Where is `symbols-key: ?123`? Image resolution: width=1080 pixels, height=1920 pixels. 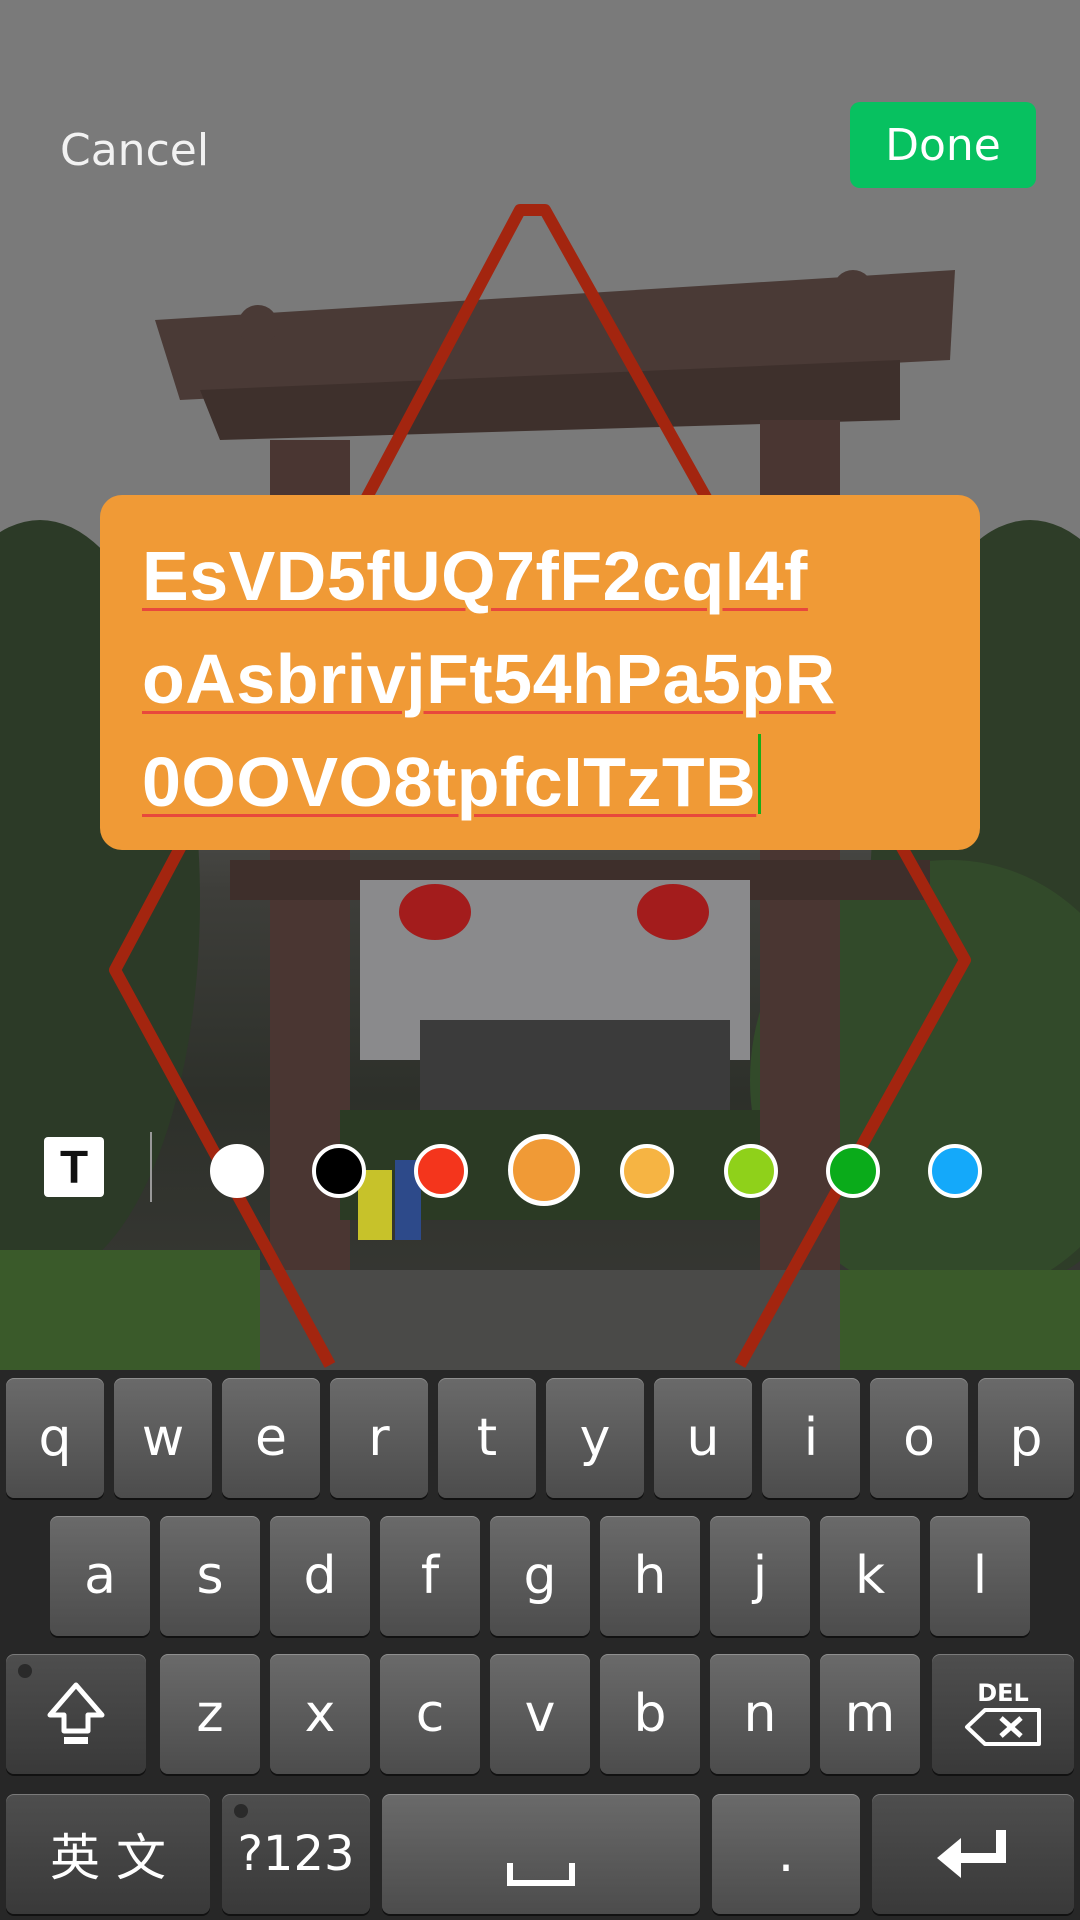 symbols-key: ?123 is located at coordinates (296, 1854).